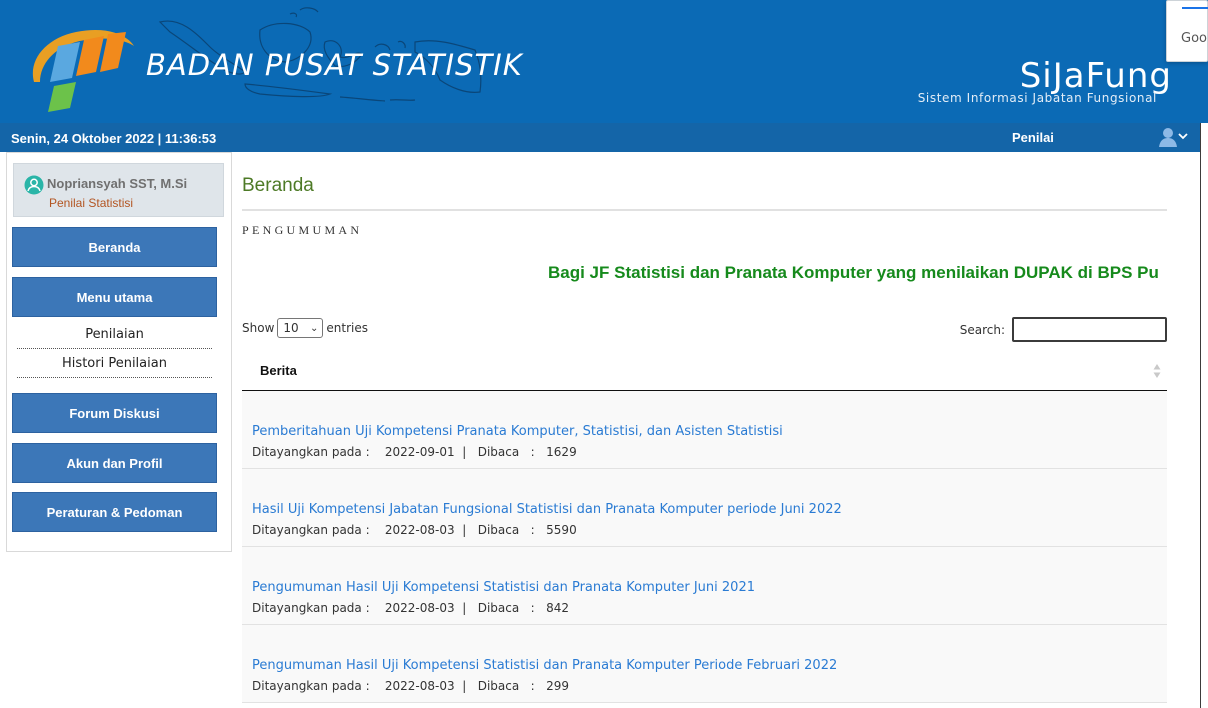 This screenshot has height=708, width=1208. Describe the element at coordinates (300, 328) in the screenshot. I see `entries-select: 10 ⌄` at that location.